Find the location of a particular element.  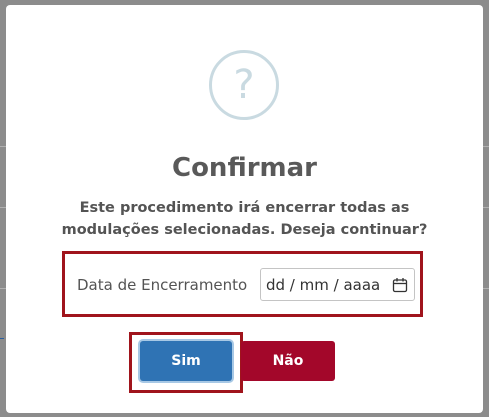

end-date-input: dd / mm / aaaa is located at coordinates (337, 284).